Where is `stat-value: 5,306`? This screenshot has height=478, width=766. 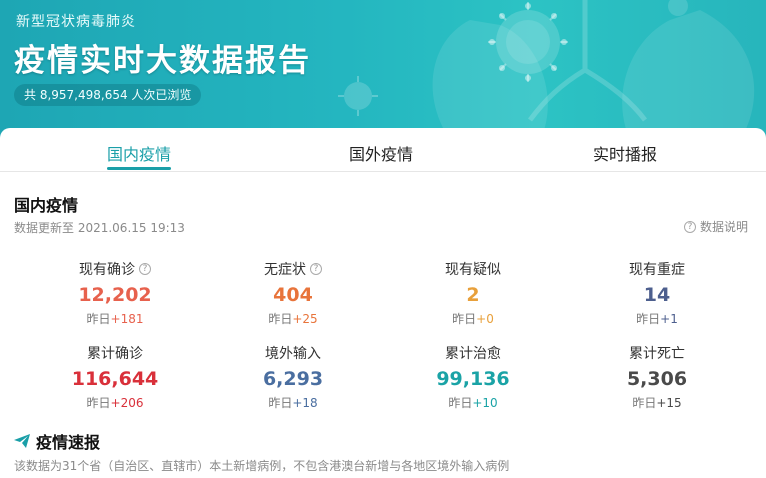 stat-value: 5,306 is located at coordinates (657, 379).